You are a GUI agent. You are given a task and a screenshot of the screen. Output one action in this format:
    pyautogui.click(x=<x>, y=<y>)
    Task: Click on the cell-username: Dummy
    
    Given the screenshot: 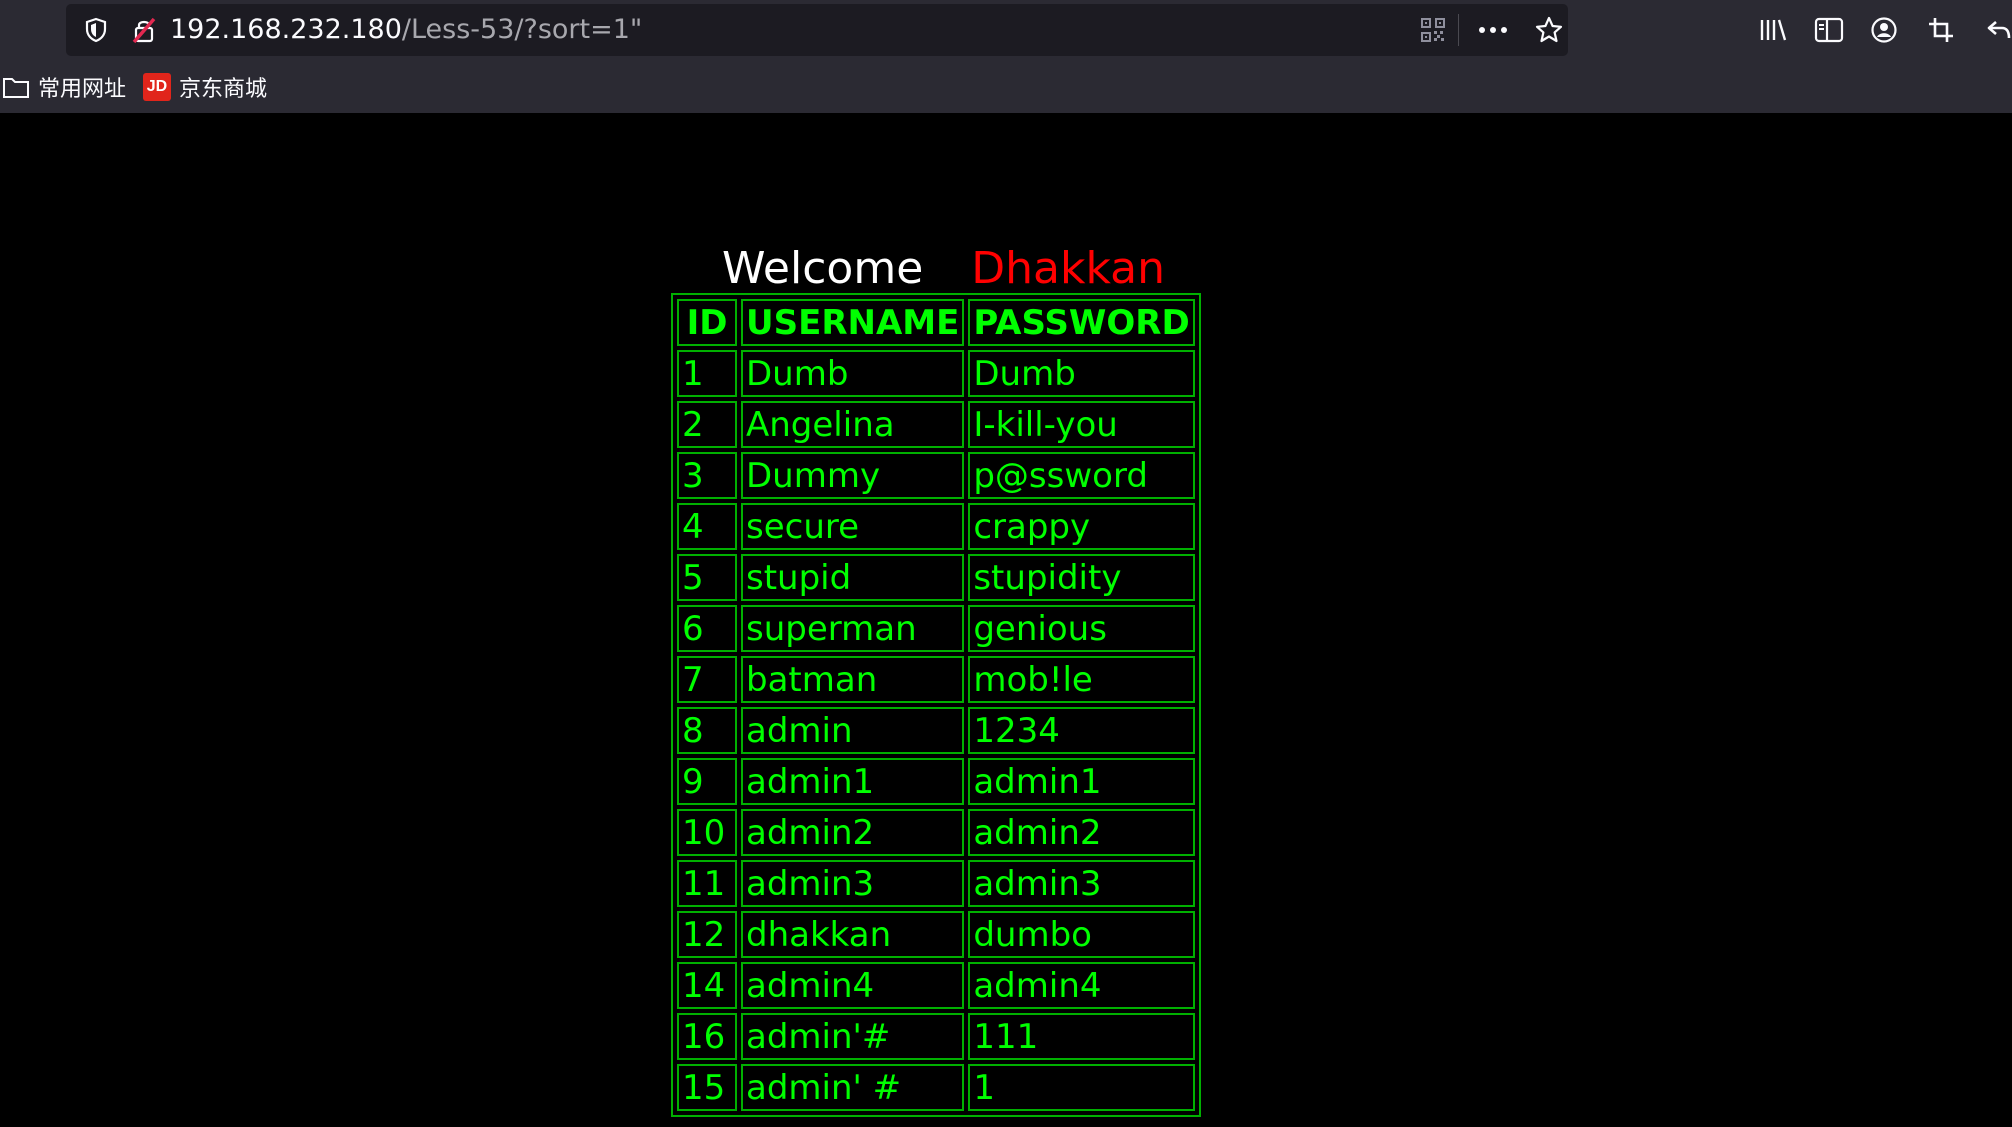 What is the action you would take?
    pyautogui.click(x=853, y=475)
    